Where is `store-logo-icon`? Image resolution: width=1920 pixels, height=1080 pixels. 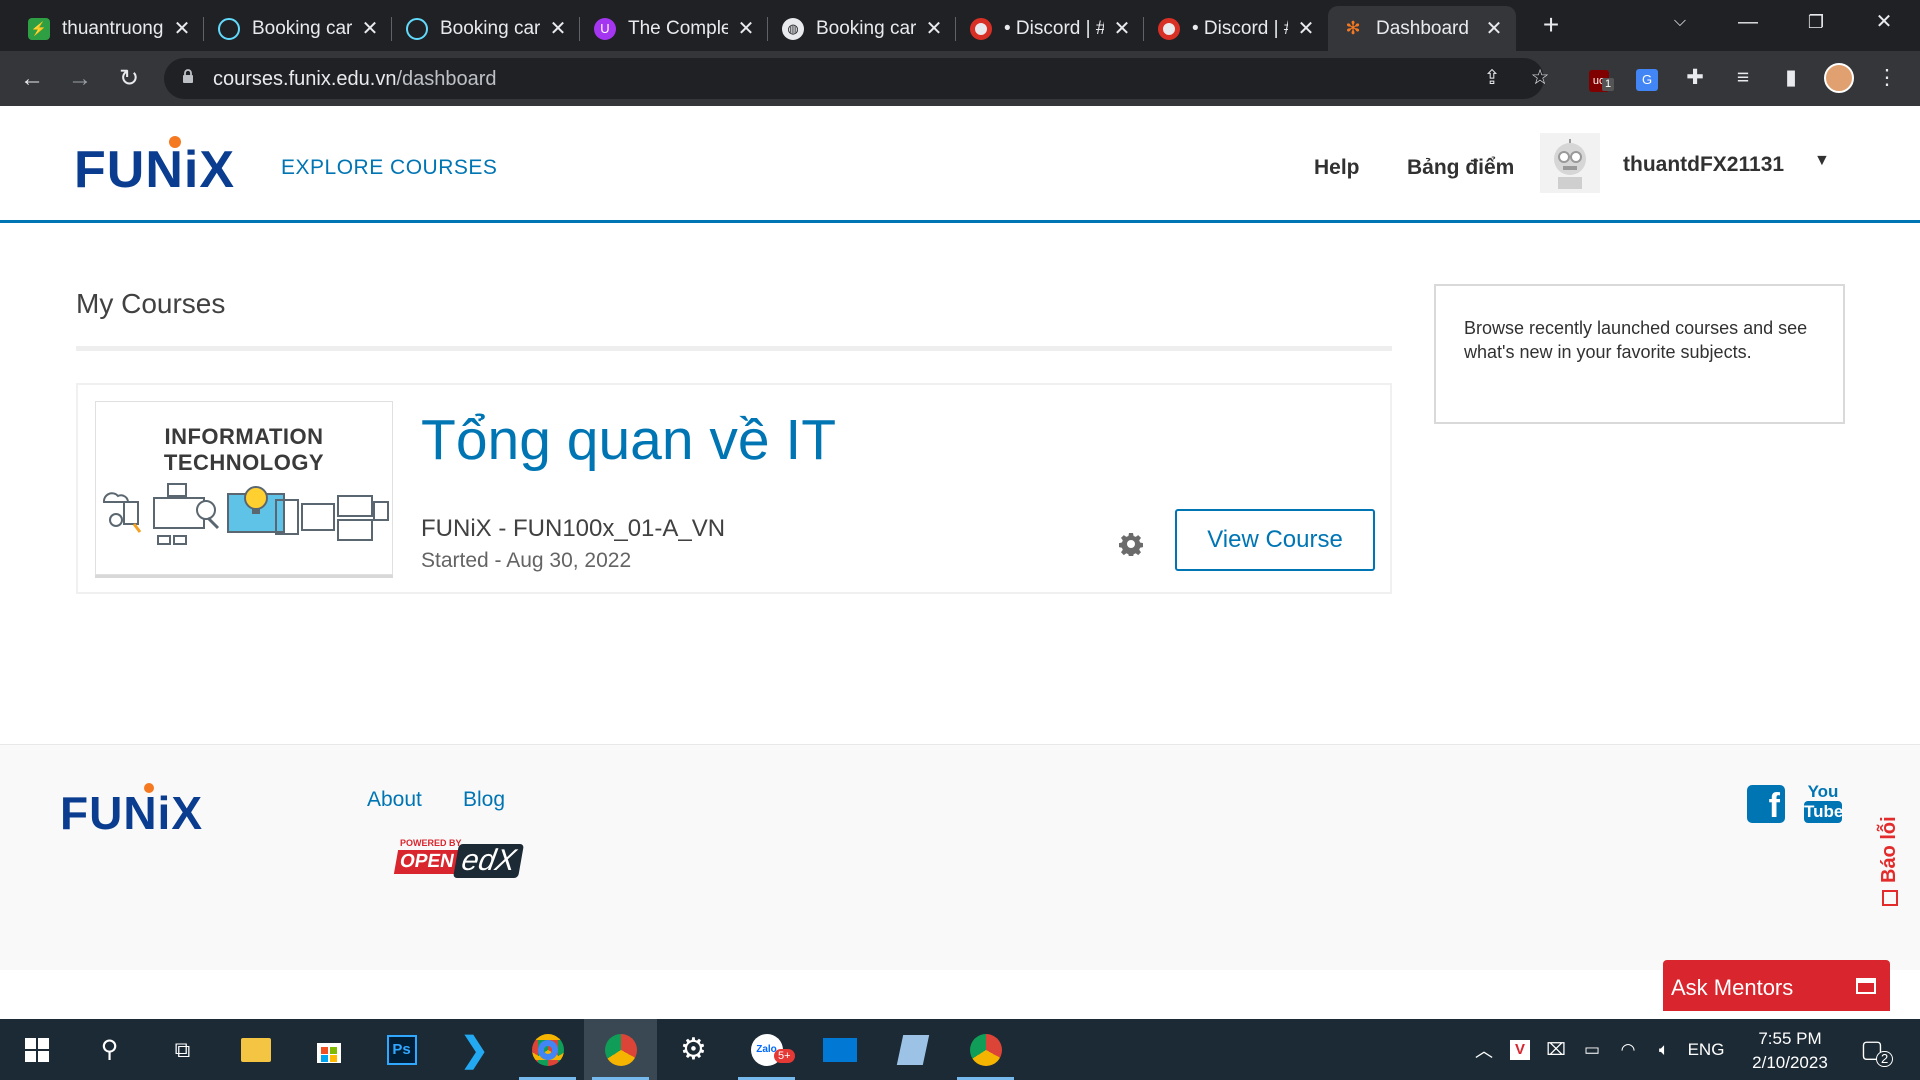 store-logo-icon is located at coordinates (328, 1052).